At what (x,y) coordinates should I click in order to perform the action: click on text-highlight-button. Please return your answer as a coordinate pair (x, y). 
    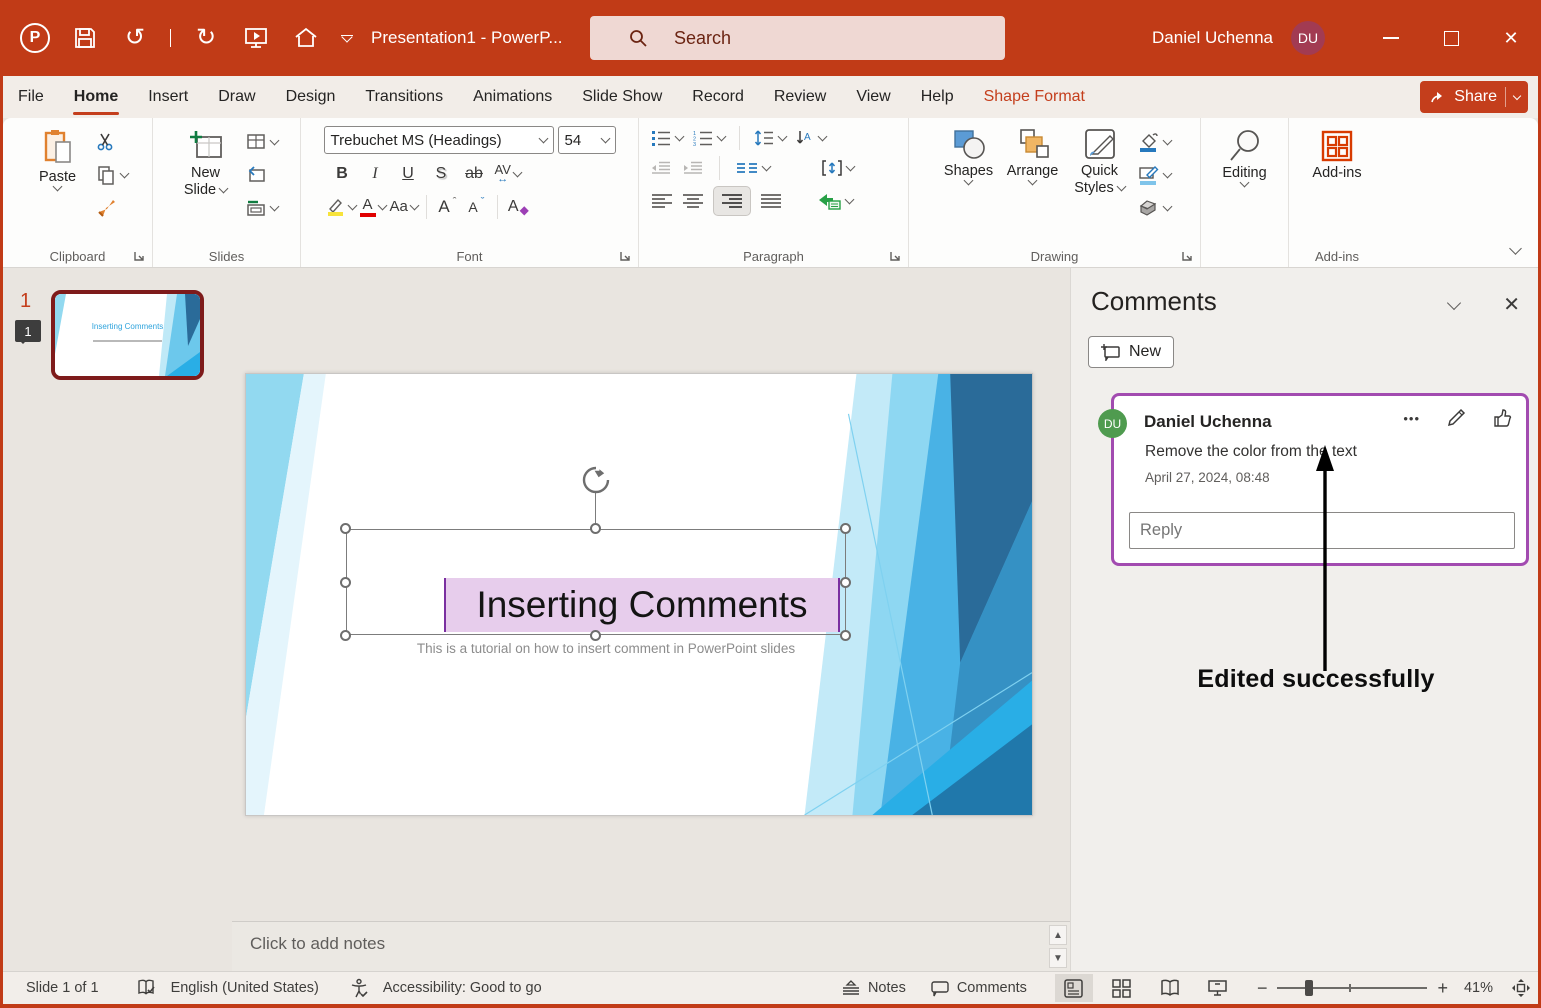
    Looking at the image, I should click on (341, 206).